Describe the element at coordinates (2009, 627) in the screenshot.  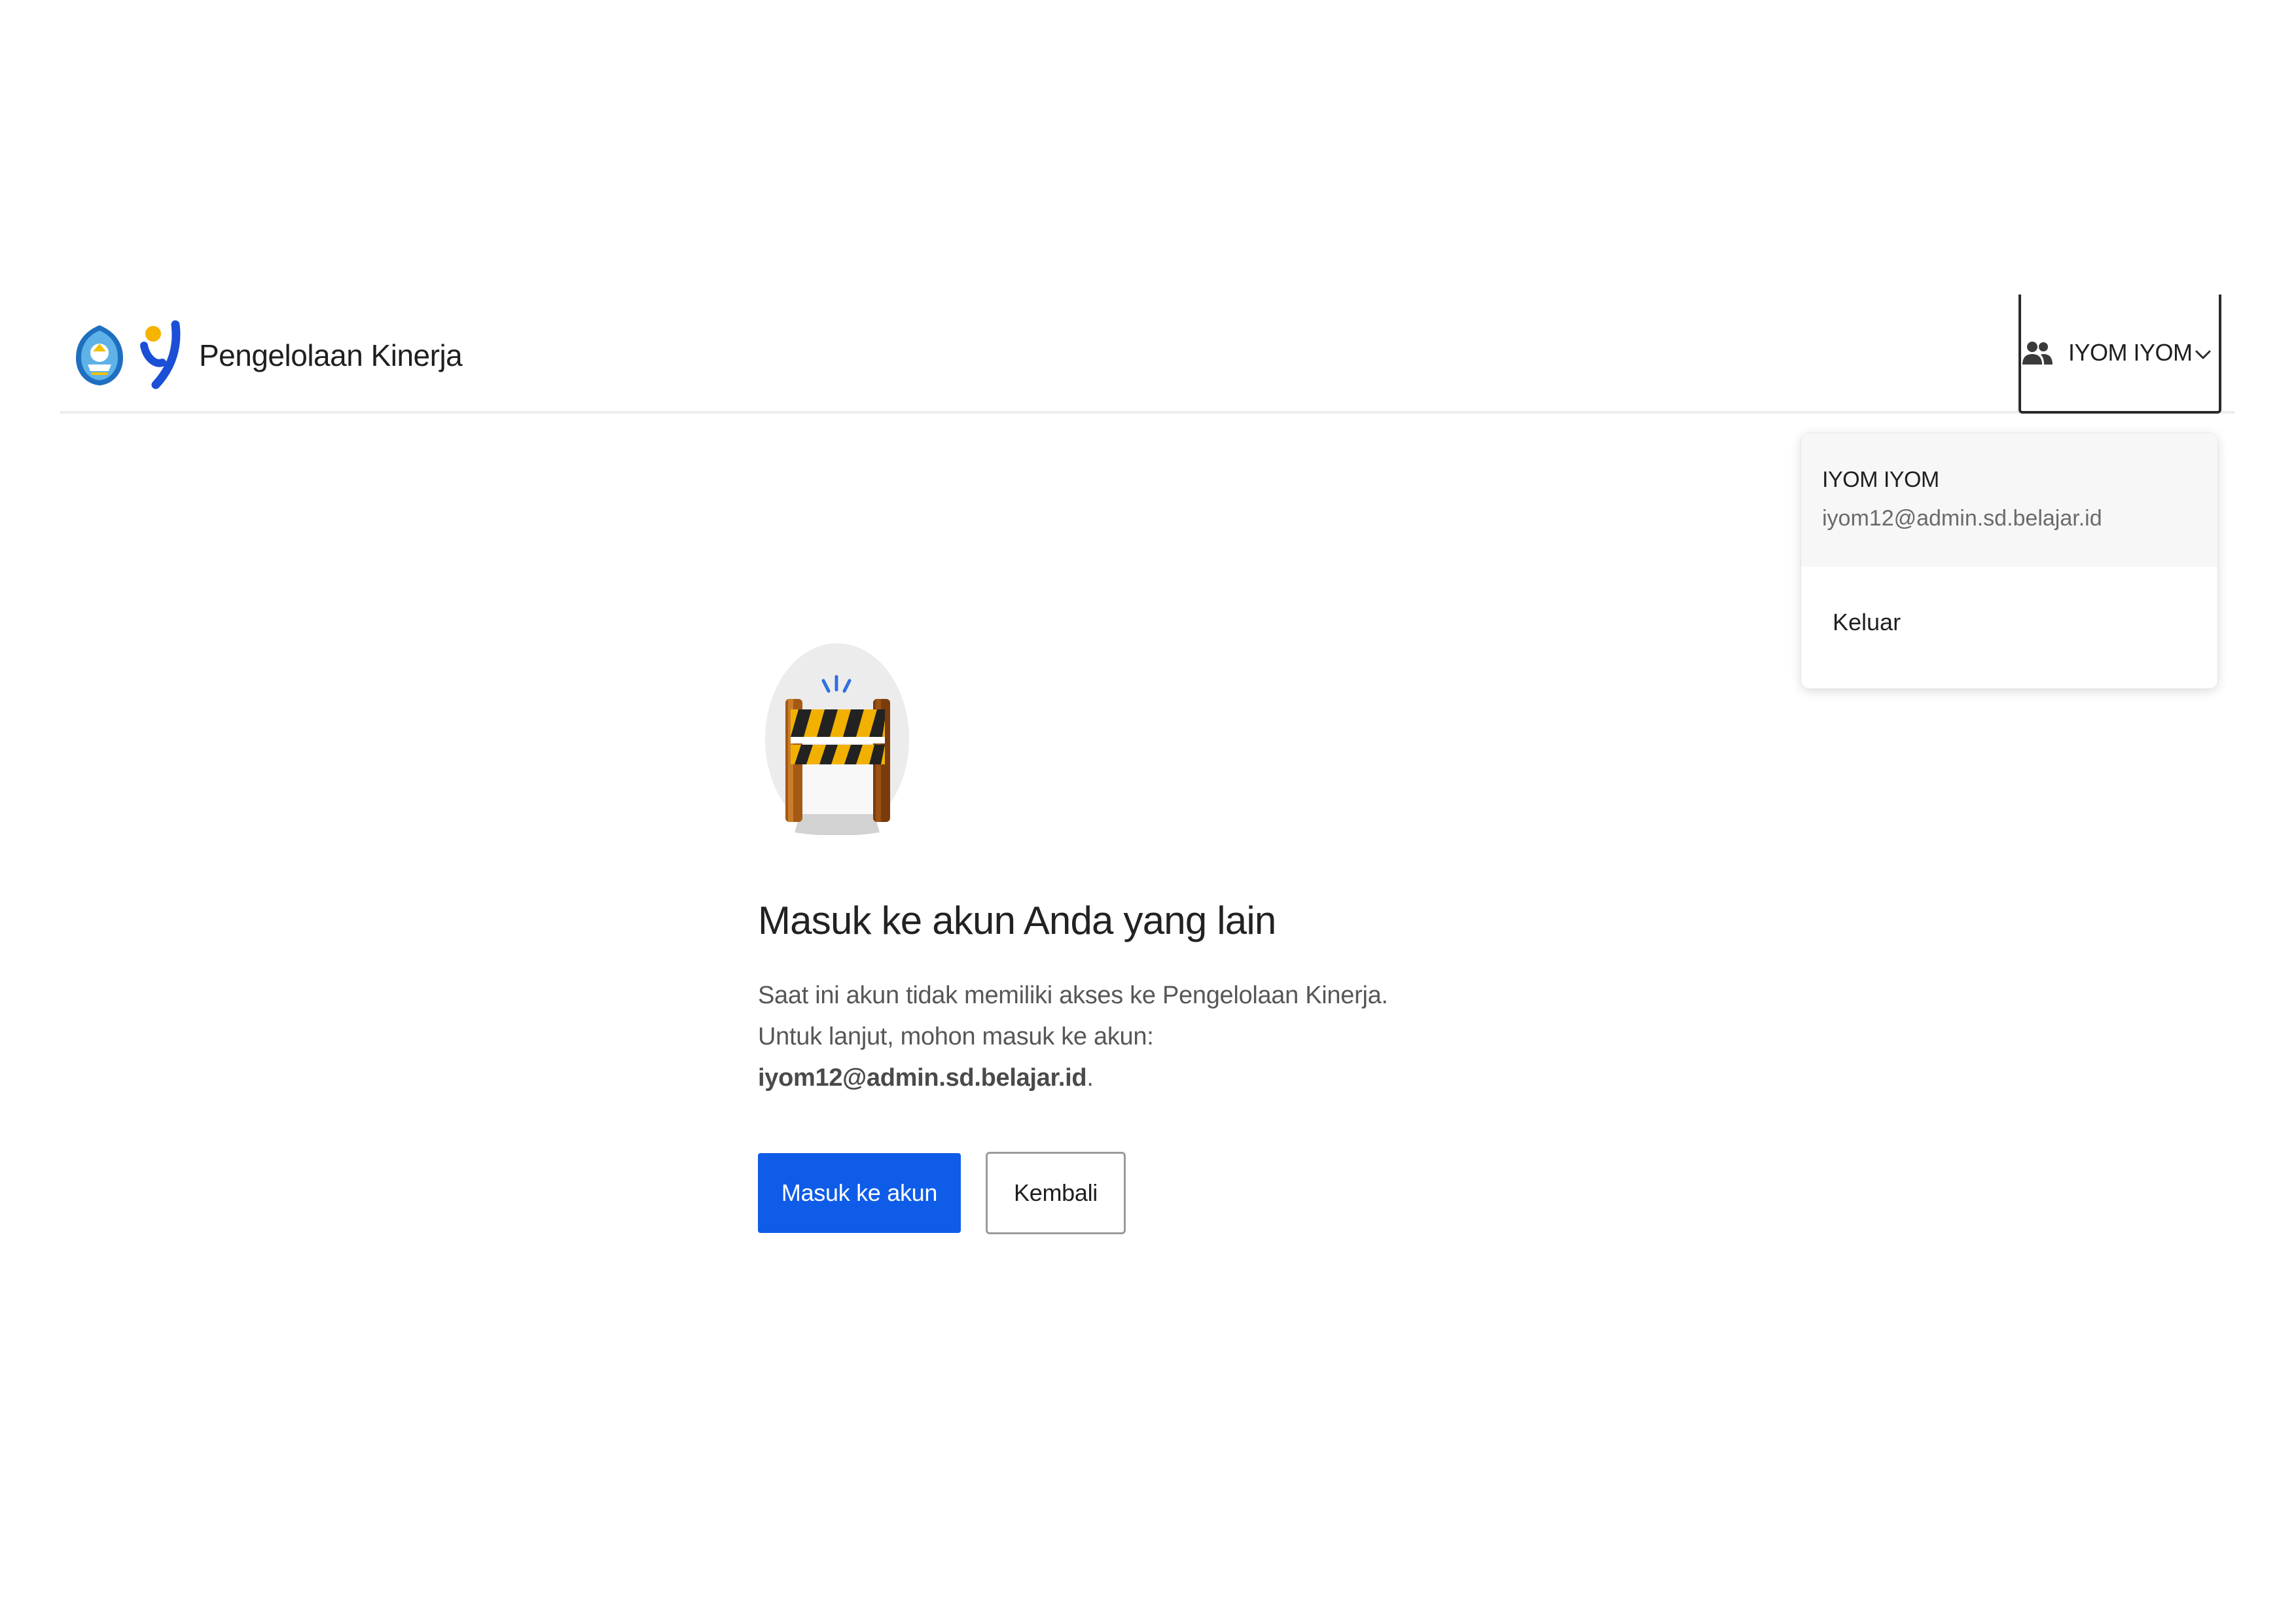
I see `logout-menu-item: Keluar` at that location.